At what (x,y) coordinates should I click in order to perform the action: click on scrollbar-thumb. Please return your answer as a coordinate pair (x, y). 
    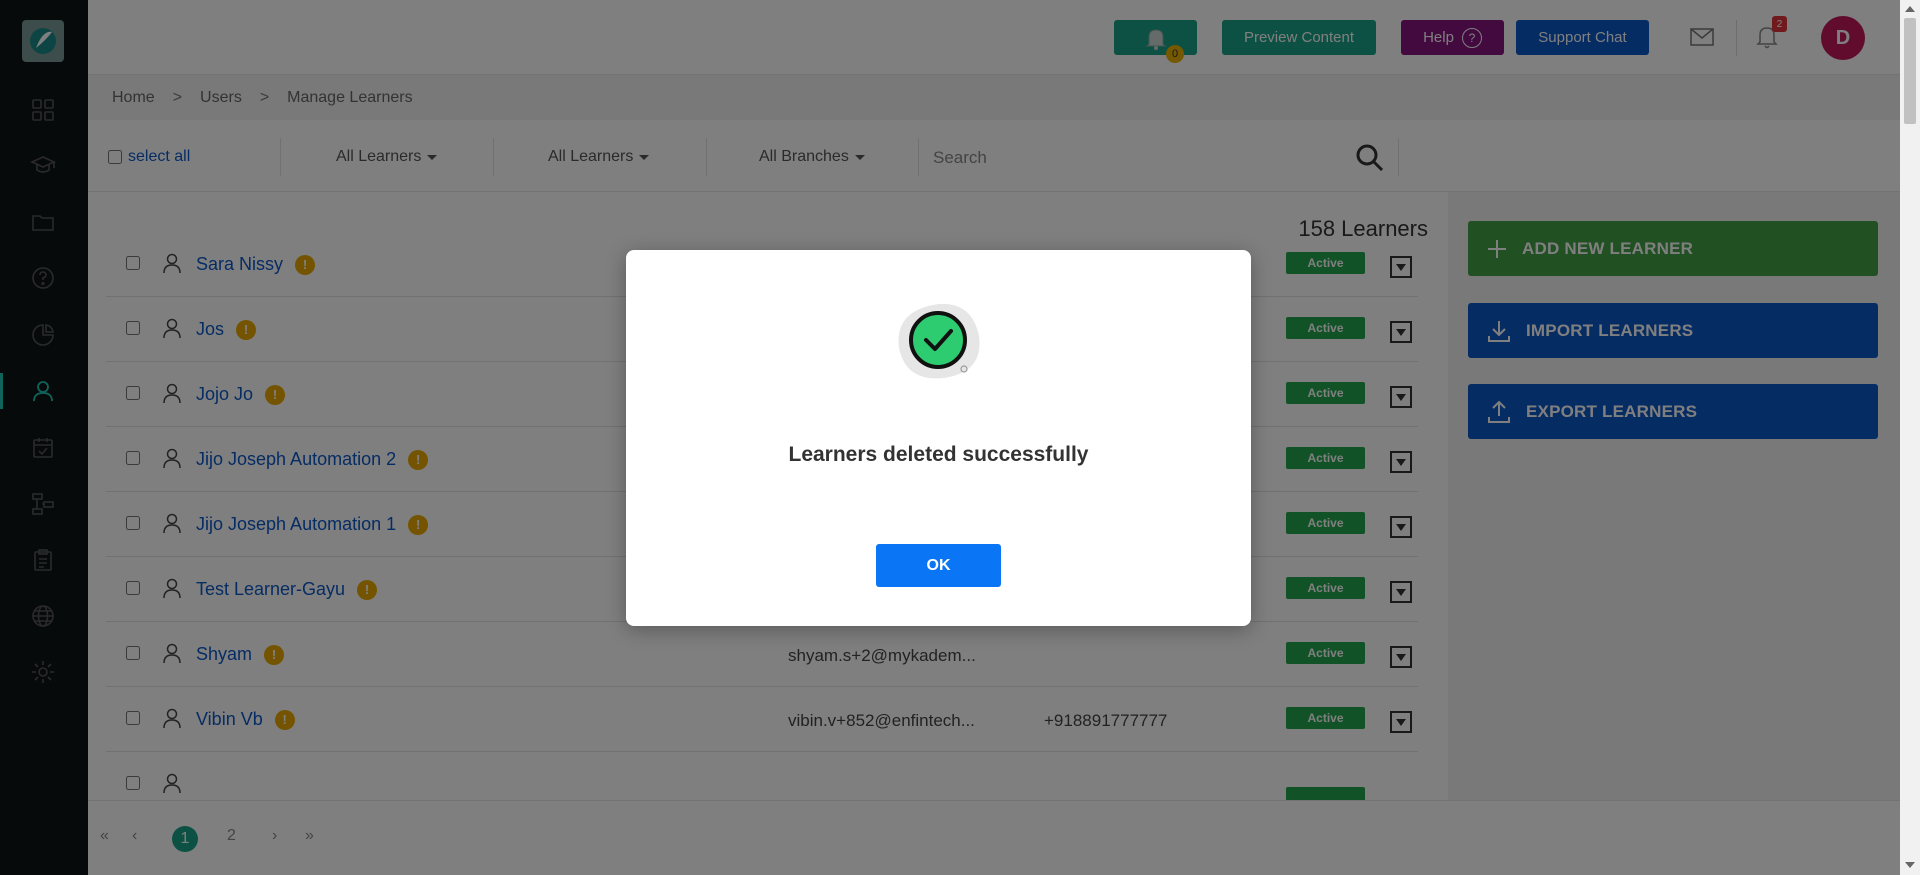
    Looking at the image, I should click on (1910, 71).